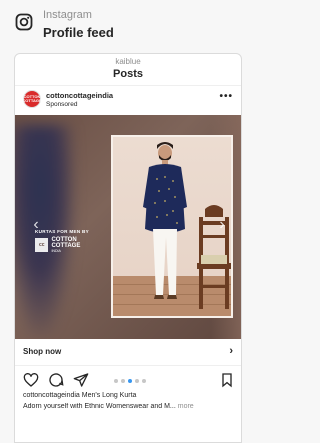  I want to click on brand-name: COTTON COTTAGE, so click(66, 243).